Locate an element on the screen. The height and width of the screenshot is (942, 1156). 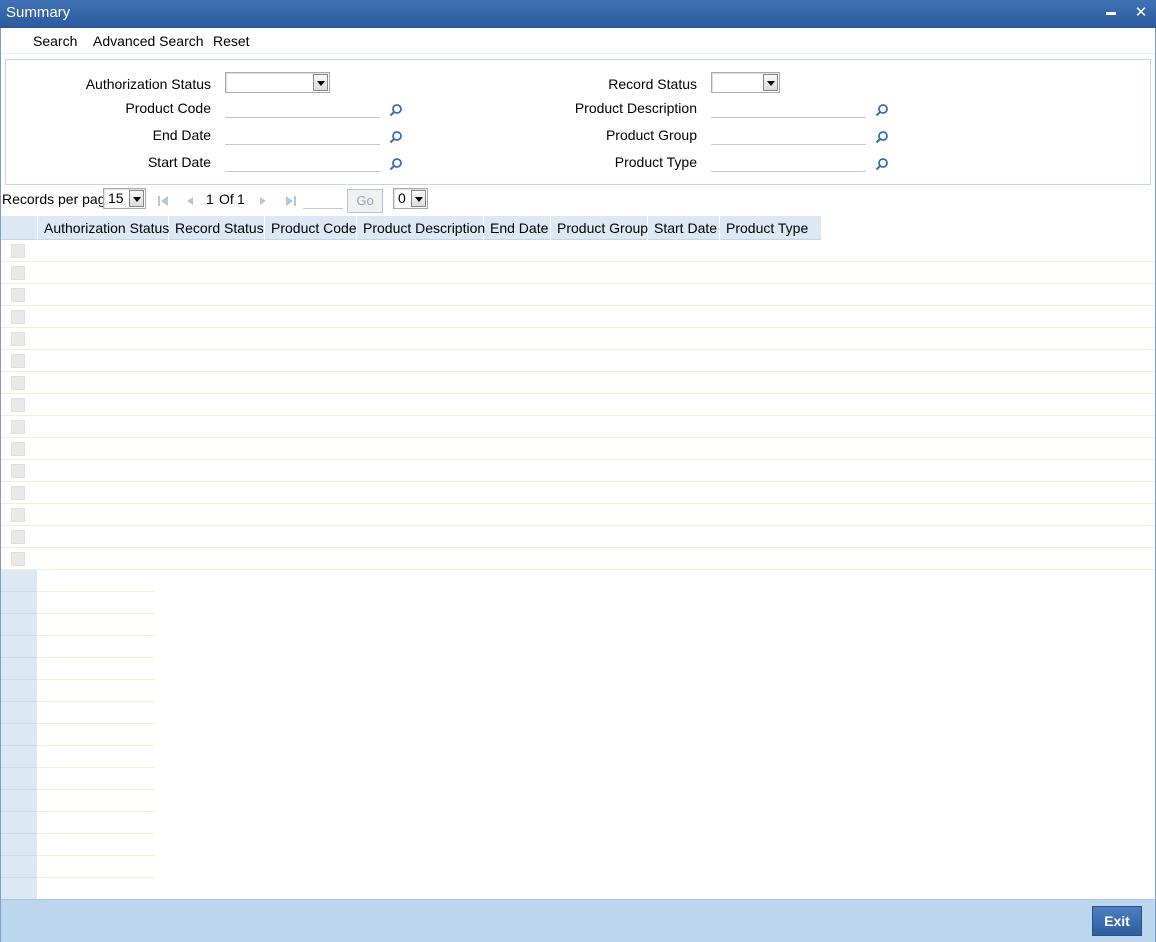
product-type-input is located at coordinates (788, 162).